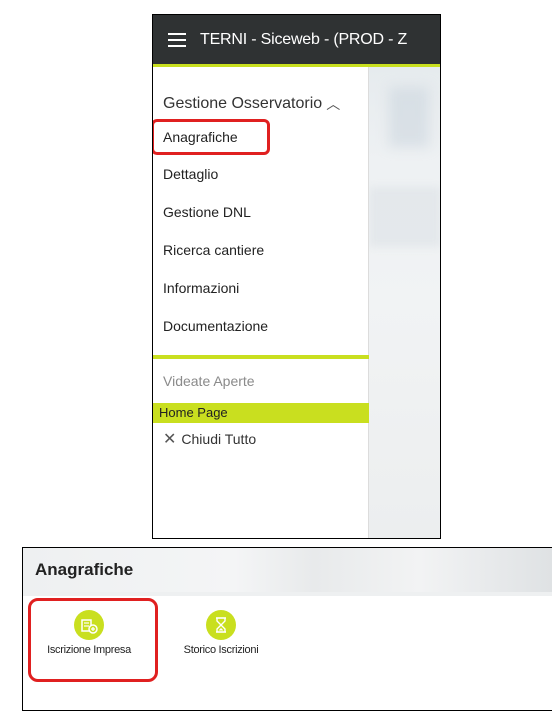 The image size is (552, 711). Describe the element at coordinates (404, 302) in the screenshot. I see `content-background` at that location.